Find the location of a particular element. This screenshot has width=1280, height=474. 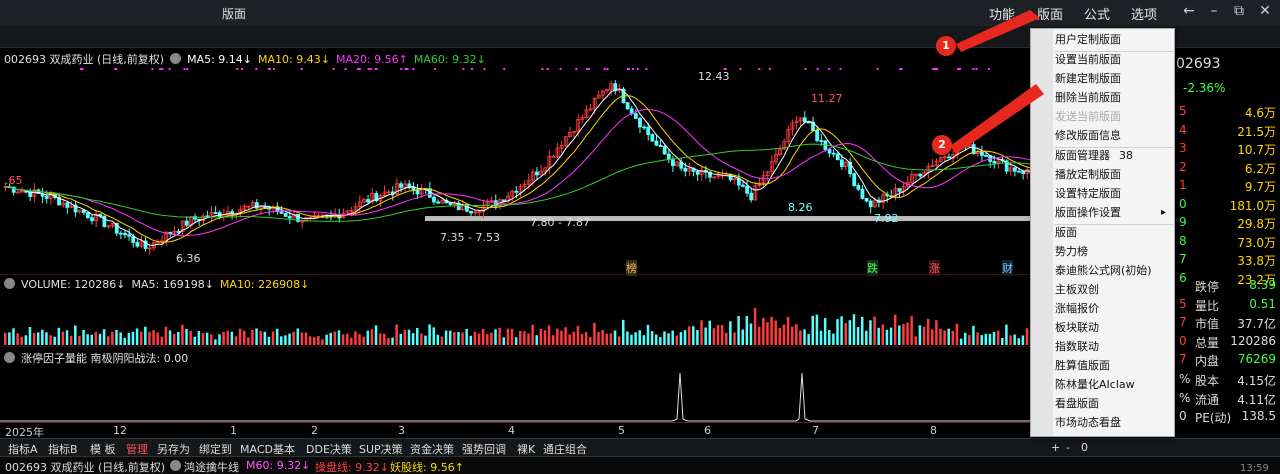

close-icon: ✕ is located at coordinates (1265, 11).